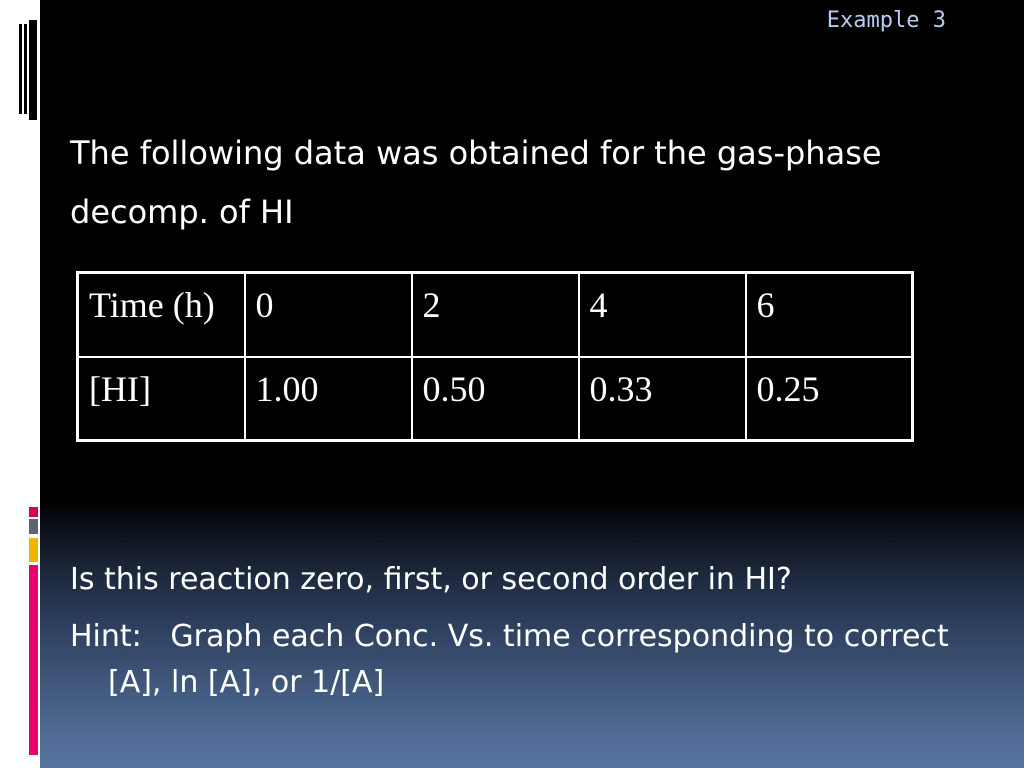 Image resolution: width=1024 pixels, height=768 pixels. I want to click on table-row-time: Time (h) 0 2 4 6, so click(495, 314).